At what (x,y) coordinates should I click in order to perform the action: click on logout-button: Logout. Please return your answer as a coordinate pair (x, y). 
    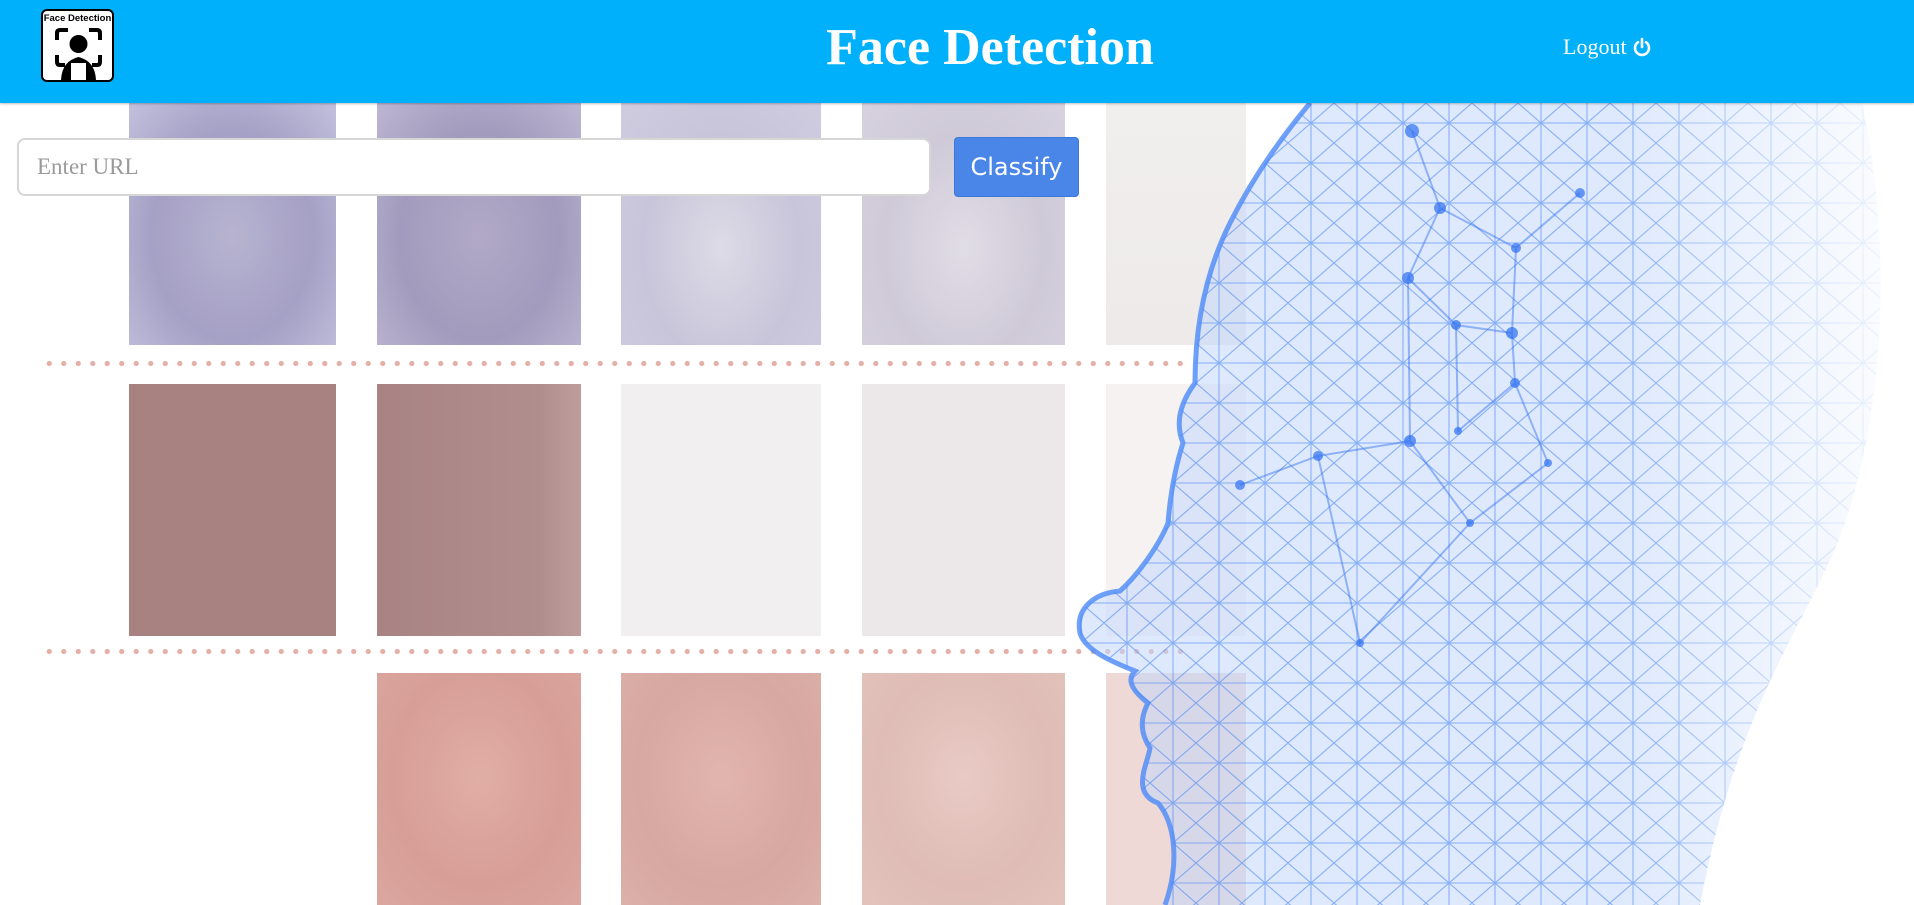
    Looking at the image, I should click on (1607, 47).